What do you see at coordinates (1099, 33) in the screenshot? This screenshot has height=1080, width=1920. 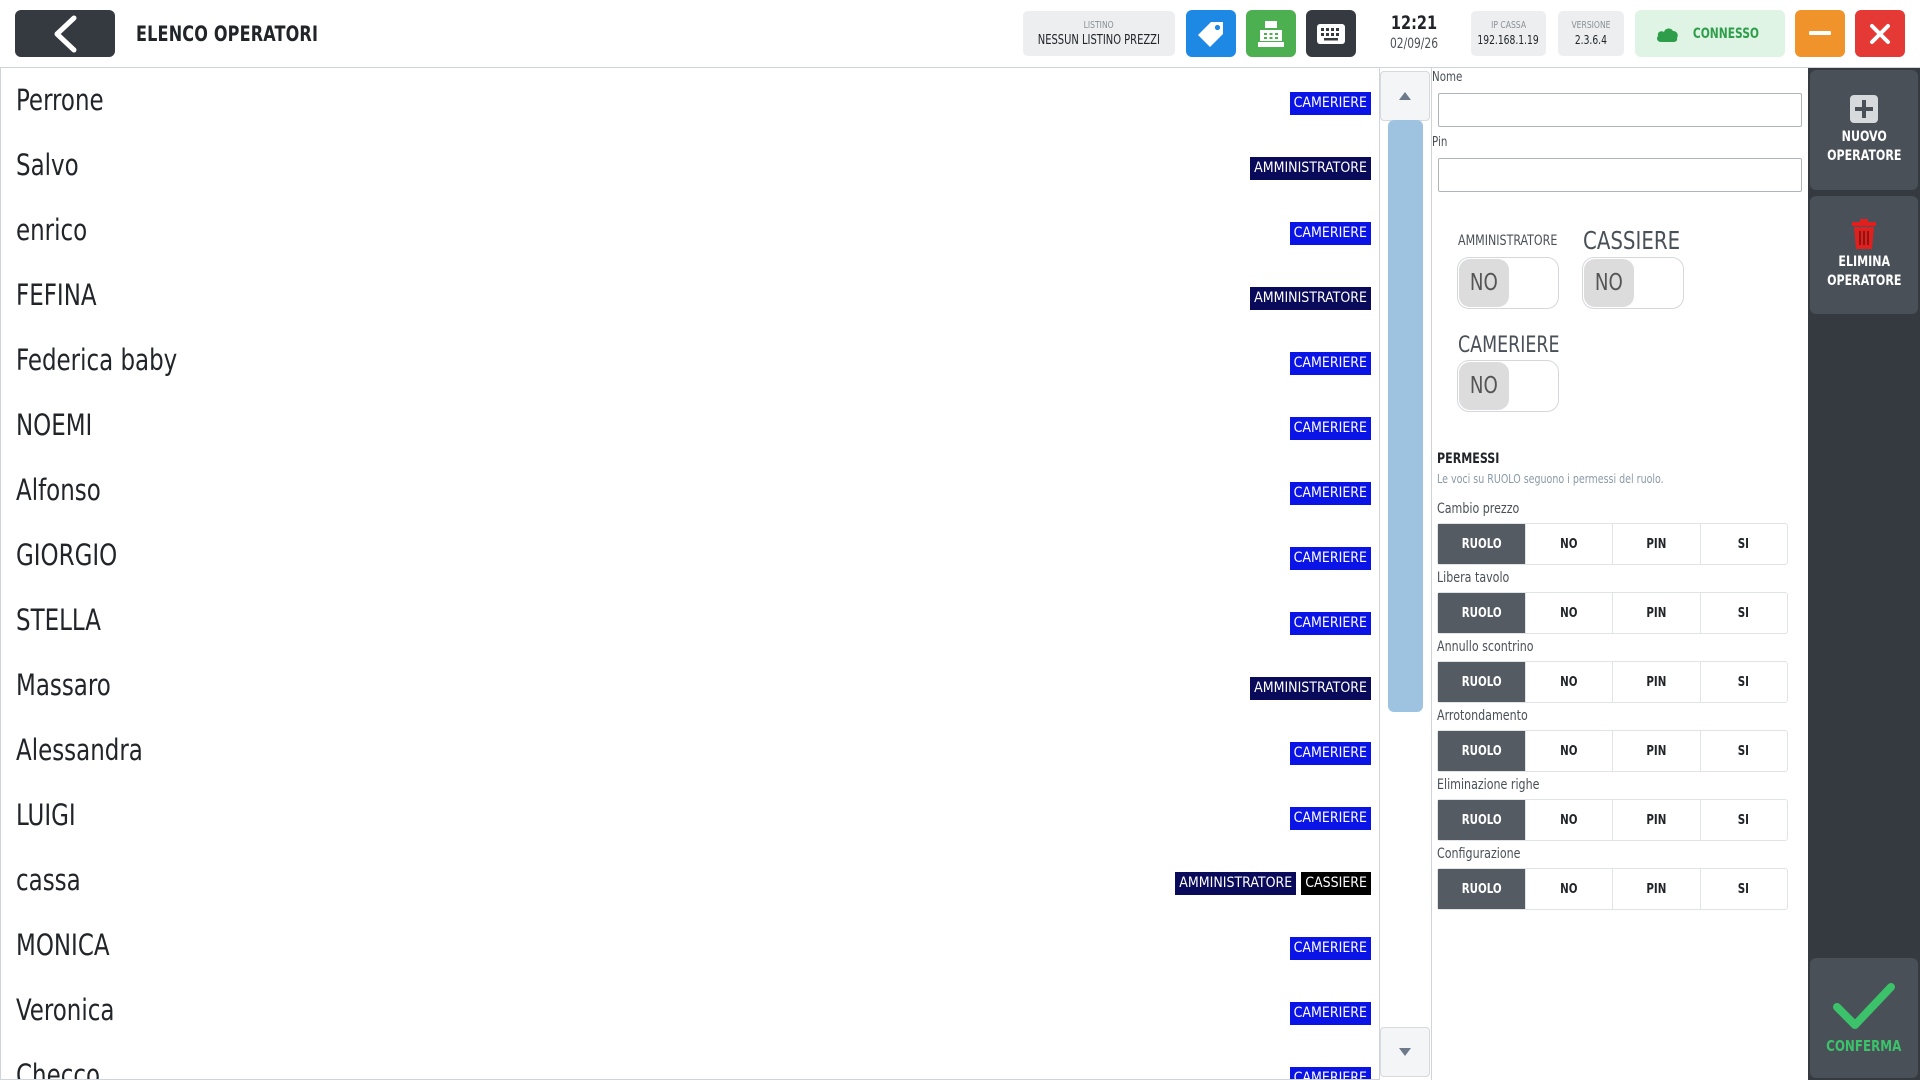 I see `price-list-indicator: LISTINO NESSUN LISTINO PREZZI` at bounding box center [1099, 33].